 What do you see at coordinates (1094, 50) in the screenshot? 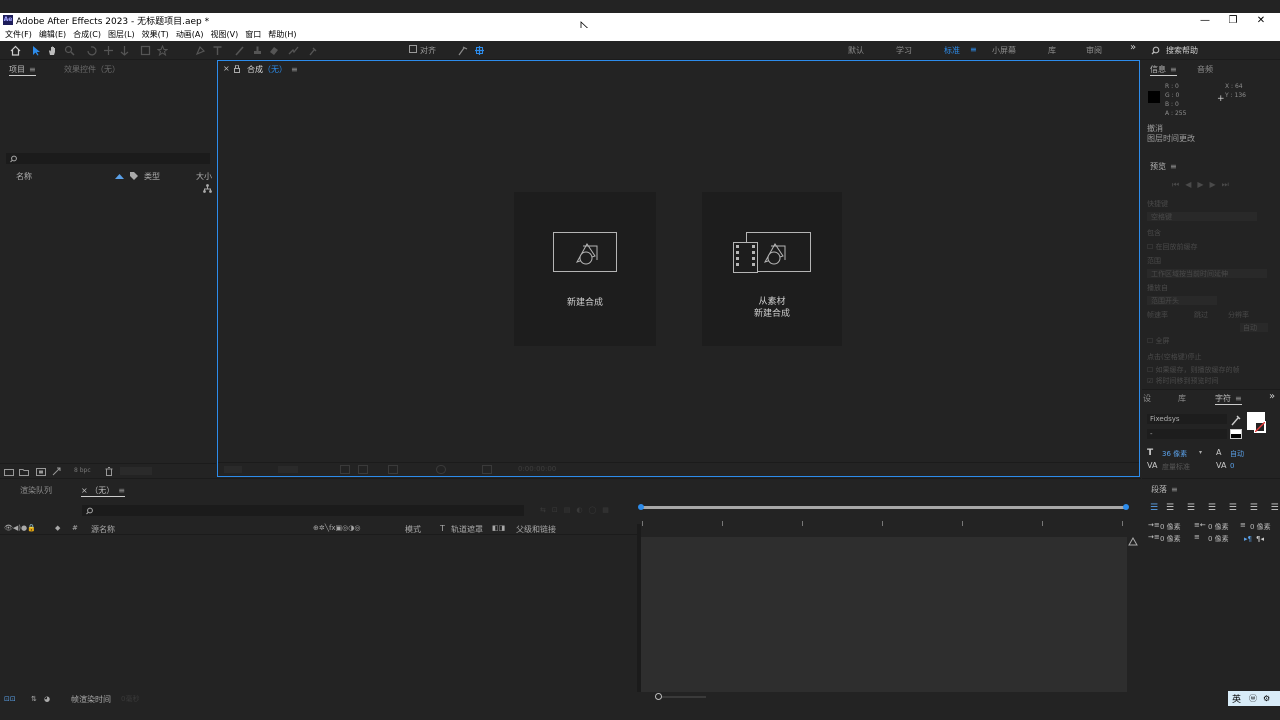
I see `workspace-review: 审阅` at bounding box center [1094, 50].